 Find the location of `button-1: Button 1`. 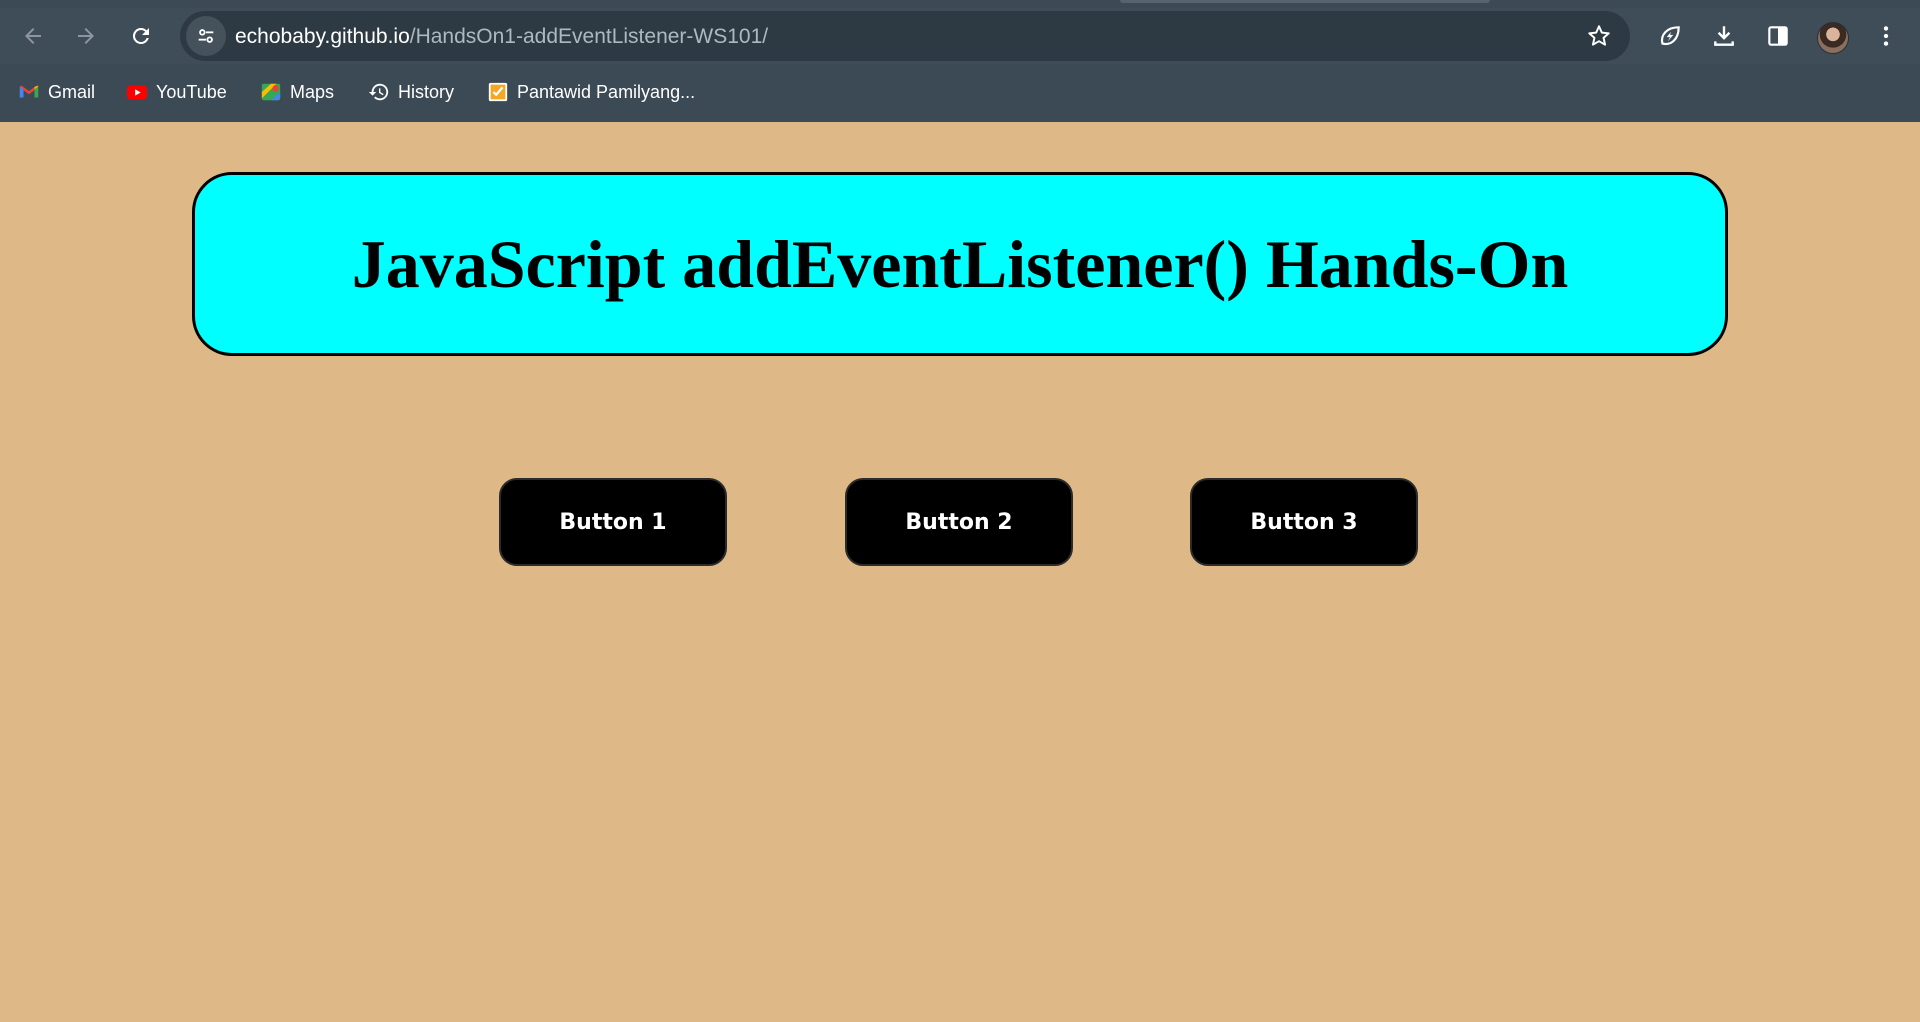

button-1: Button 1 is located at coordinates (613, 522).